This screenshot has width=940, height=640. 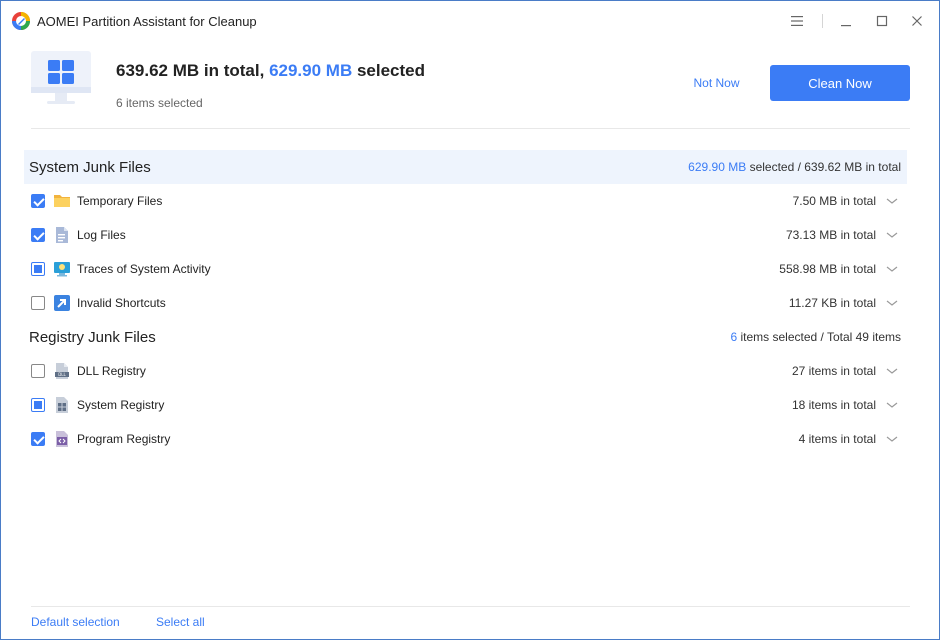 I want to click on computer-monitor-icon, so click(x=61, y=77).